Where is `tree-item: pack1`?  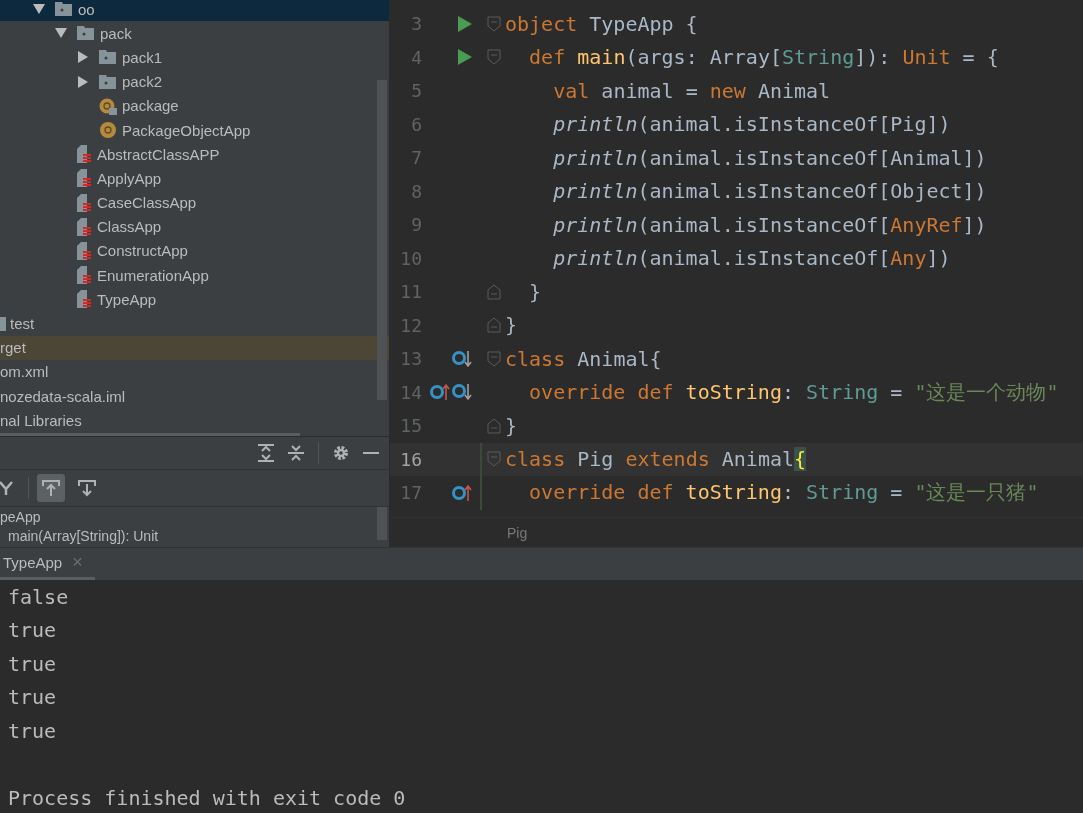 tree-item: pack1 is located at coordinates (194, 57).